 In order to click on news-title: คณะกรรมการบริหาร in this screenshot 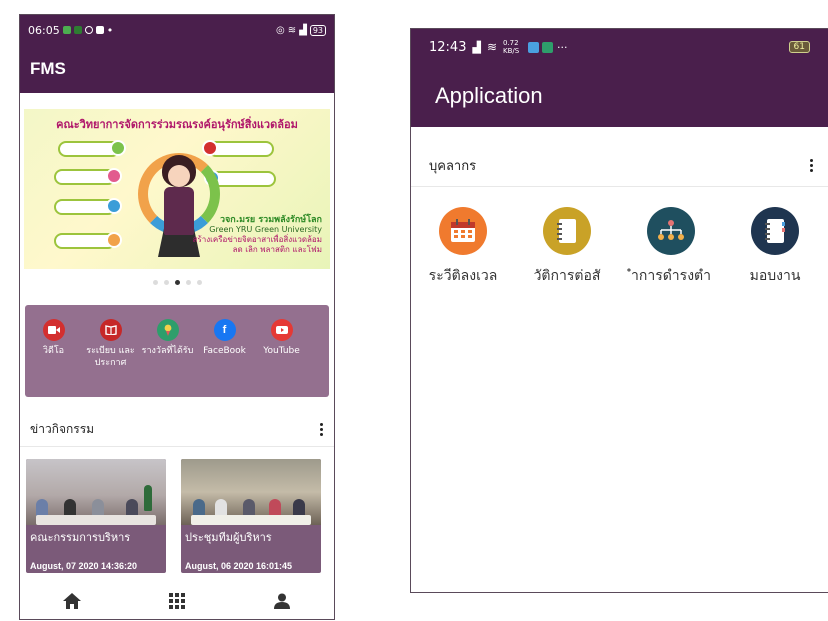, I will do `click(80, 537)`.